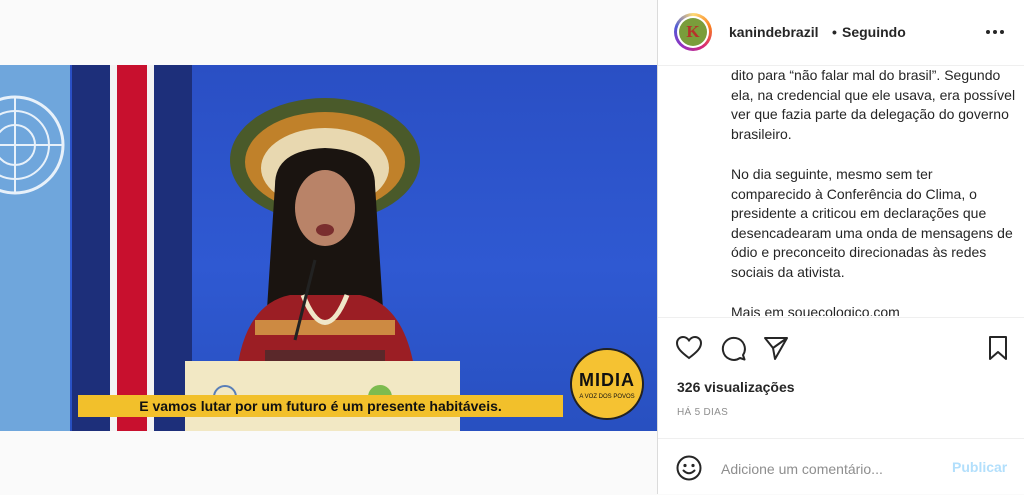  What do you see at coordinates (689, 468) in the screenshot?
I see `emoji-icon` at bounding box center [689, 468].